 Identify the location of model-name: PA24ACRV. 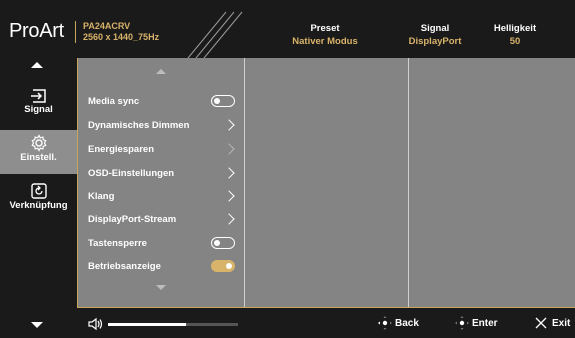
(107, 26).